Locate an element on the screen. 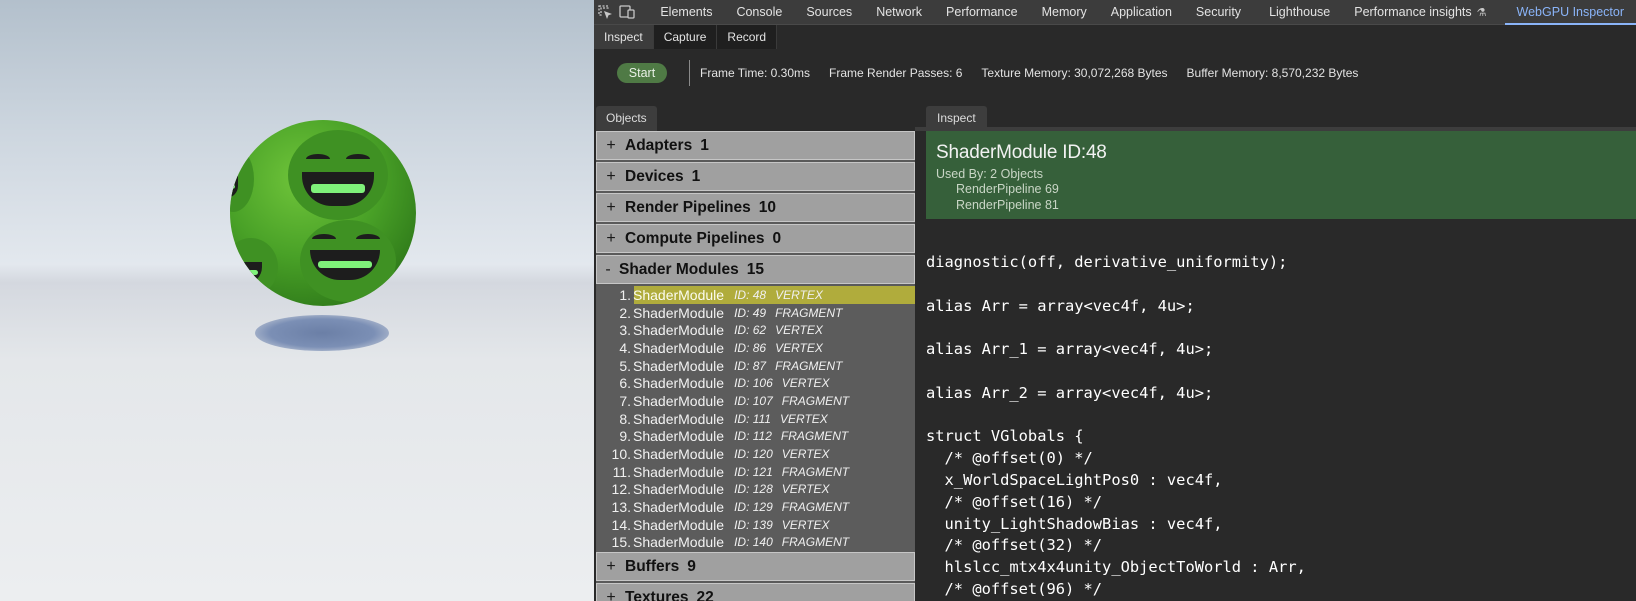 This screenshot has width=1636, height=601. tab-network: Network is located at coordinates (899, 12).